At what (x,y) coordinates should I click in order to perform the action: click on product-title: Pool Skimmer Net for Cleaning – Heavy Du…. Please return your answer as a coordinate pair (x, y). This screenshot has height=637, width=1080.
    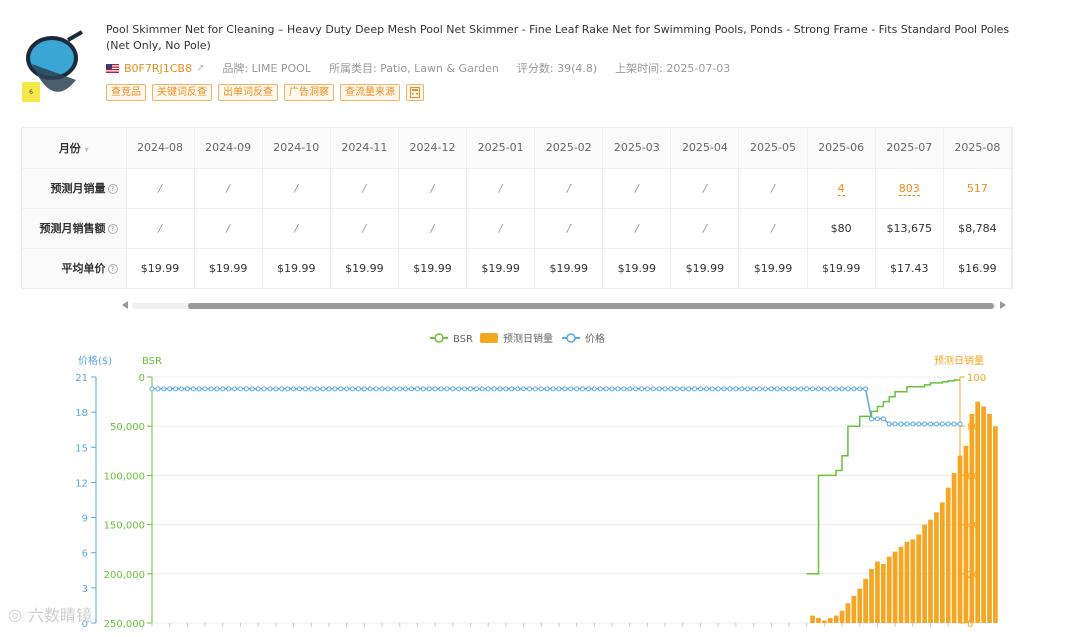
    Looking at the image, I should click on (561, 38).